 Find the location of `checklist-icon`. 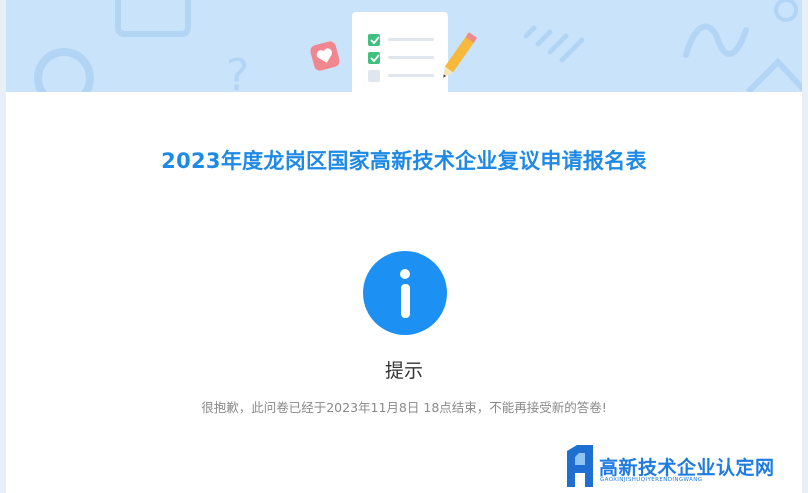

checklist-icon is located at coordinates (400, 52).